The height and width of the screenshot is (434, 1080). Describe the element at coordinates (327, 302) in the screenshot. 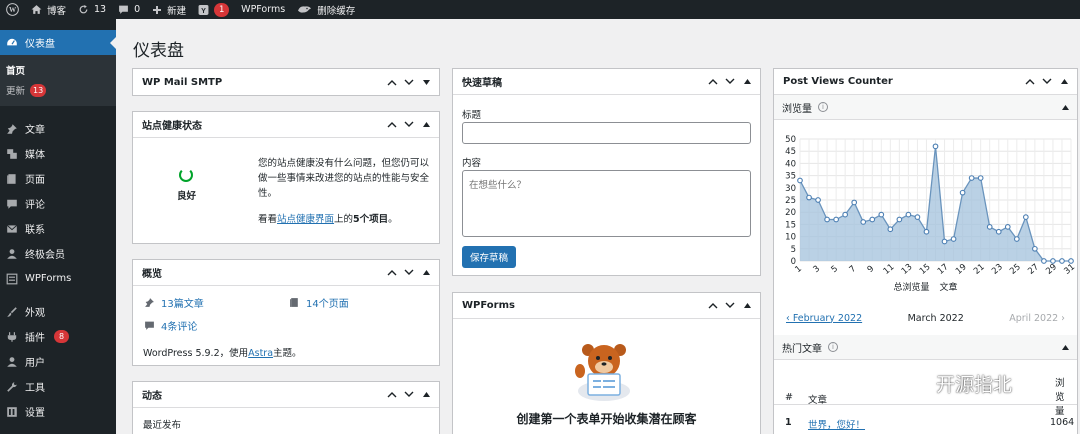

I see `glance-pages-link: 14个页面` at that location.